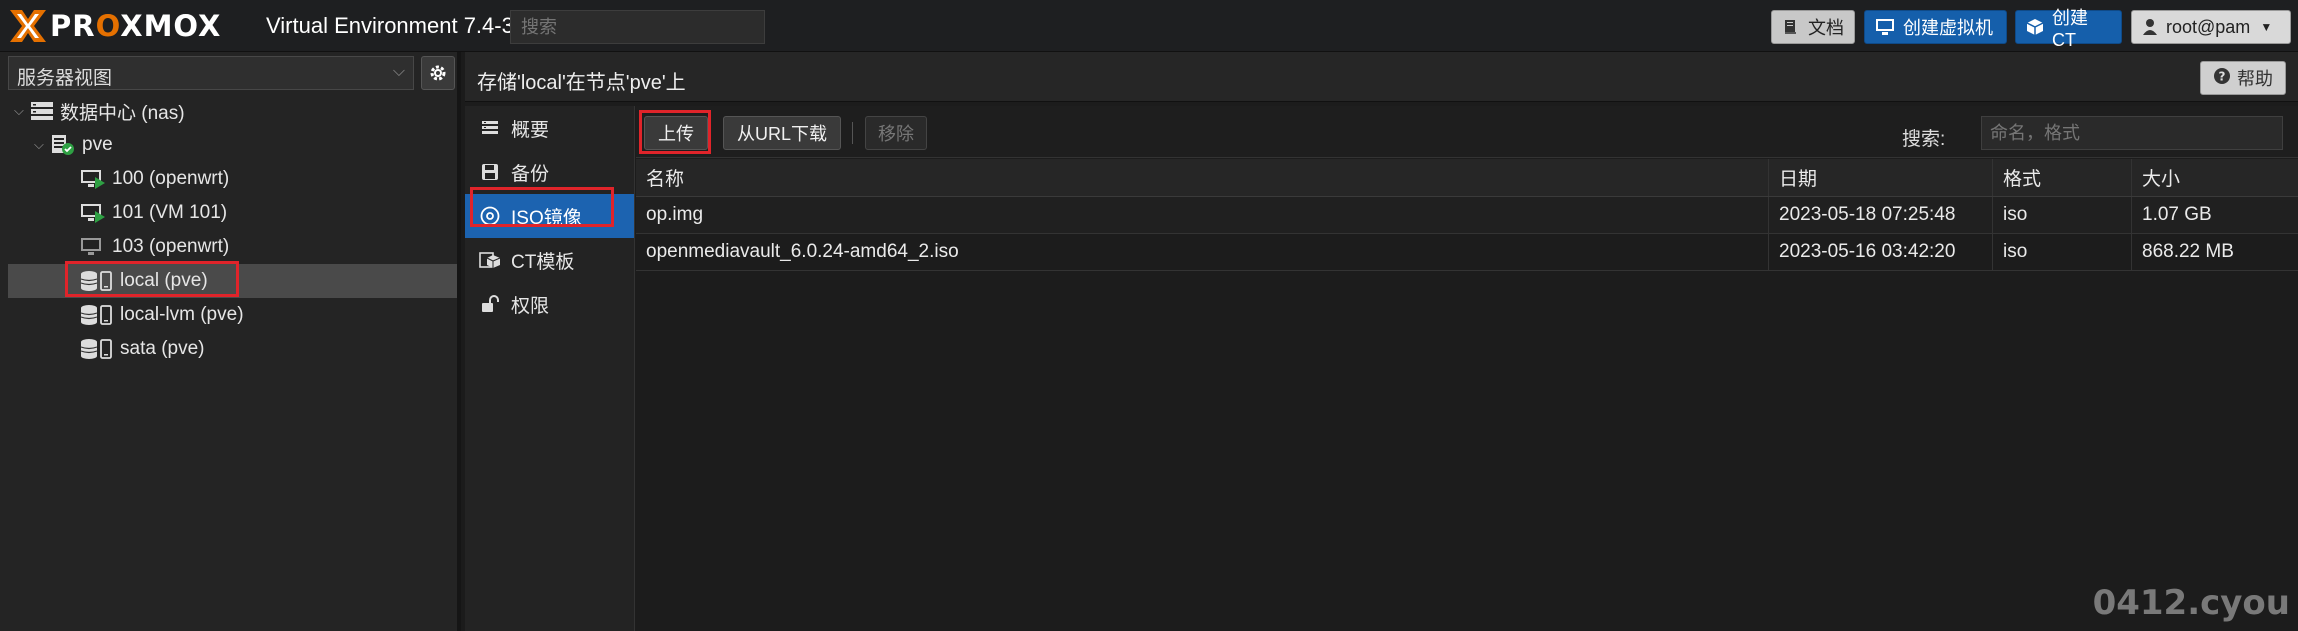 The image size is (2298, 631). What do you see at coordinates (490, 304) in the screenshot?
I see `permissions-lock-icon` at bounding box center [490, 304].